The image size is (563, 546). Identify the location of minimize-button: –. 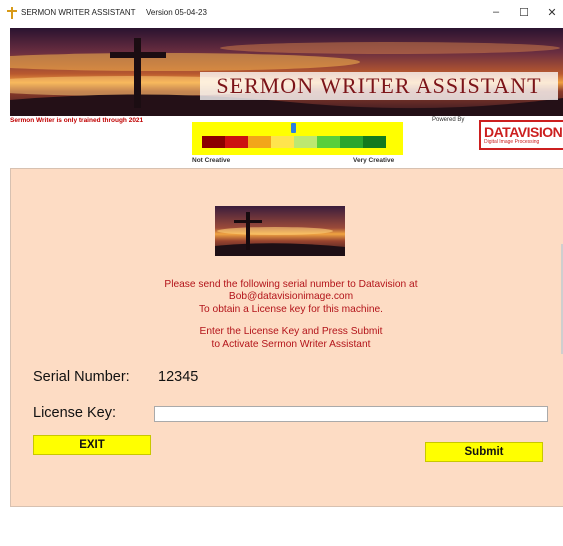
(496, 12).